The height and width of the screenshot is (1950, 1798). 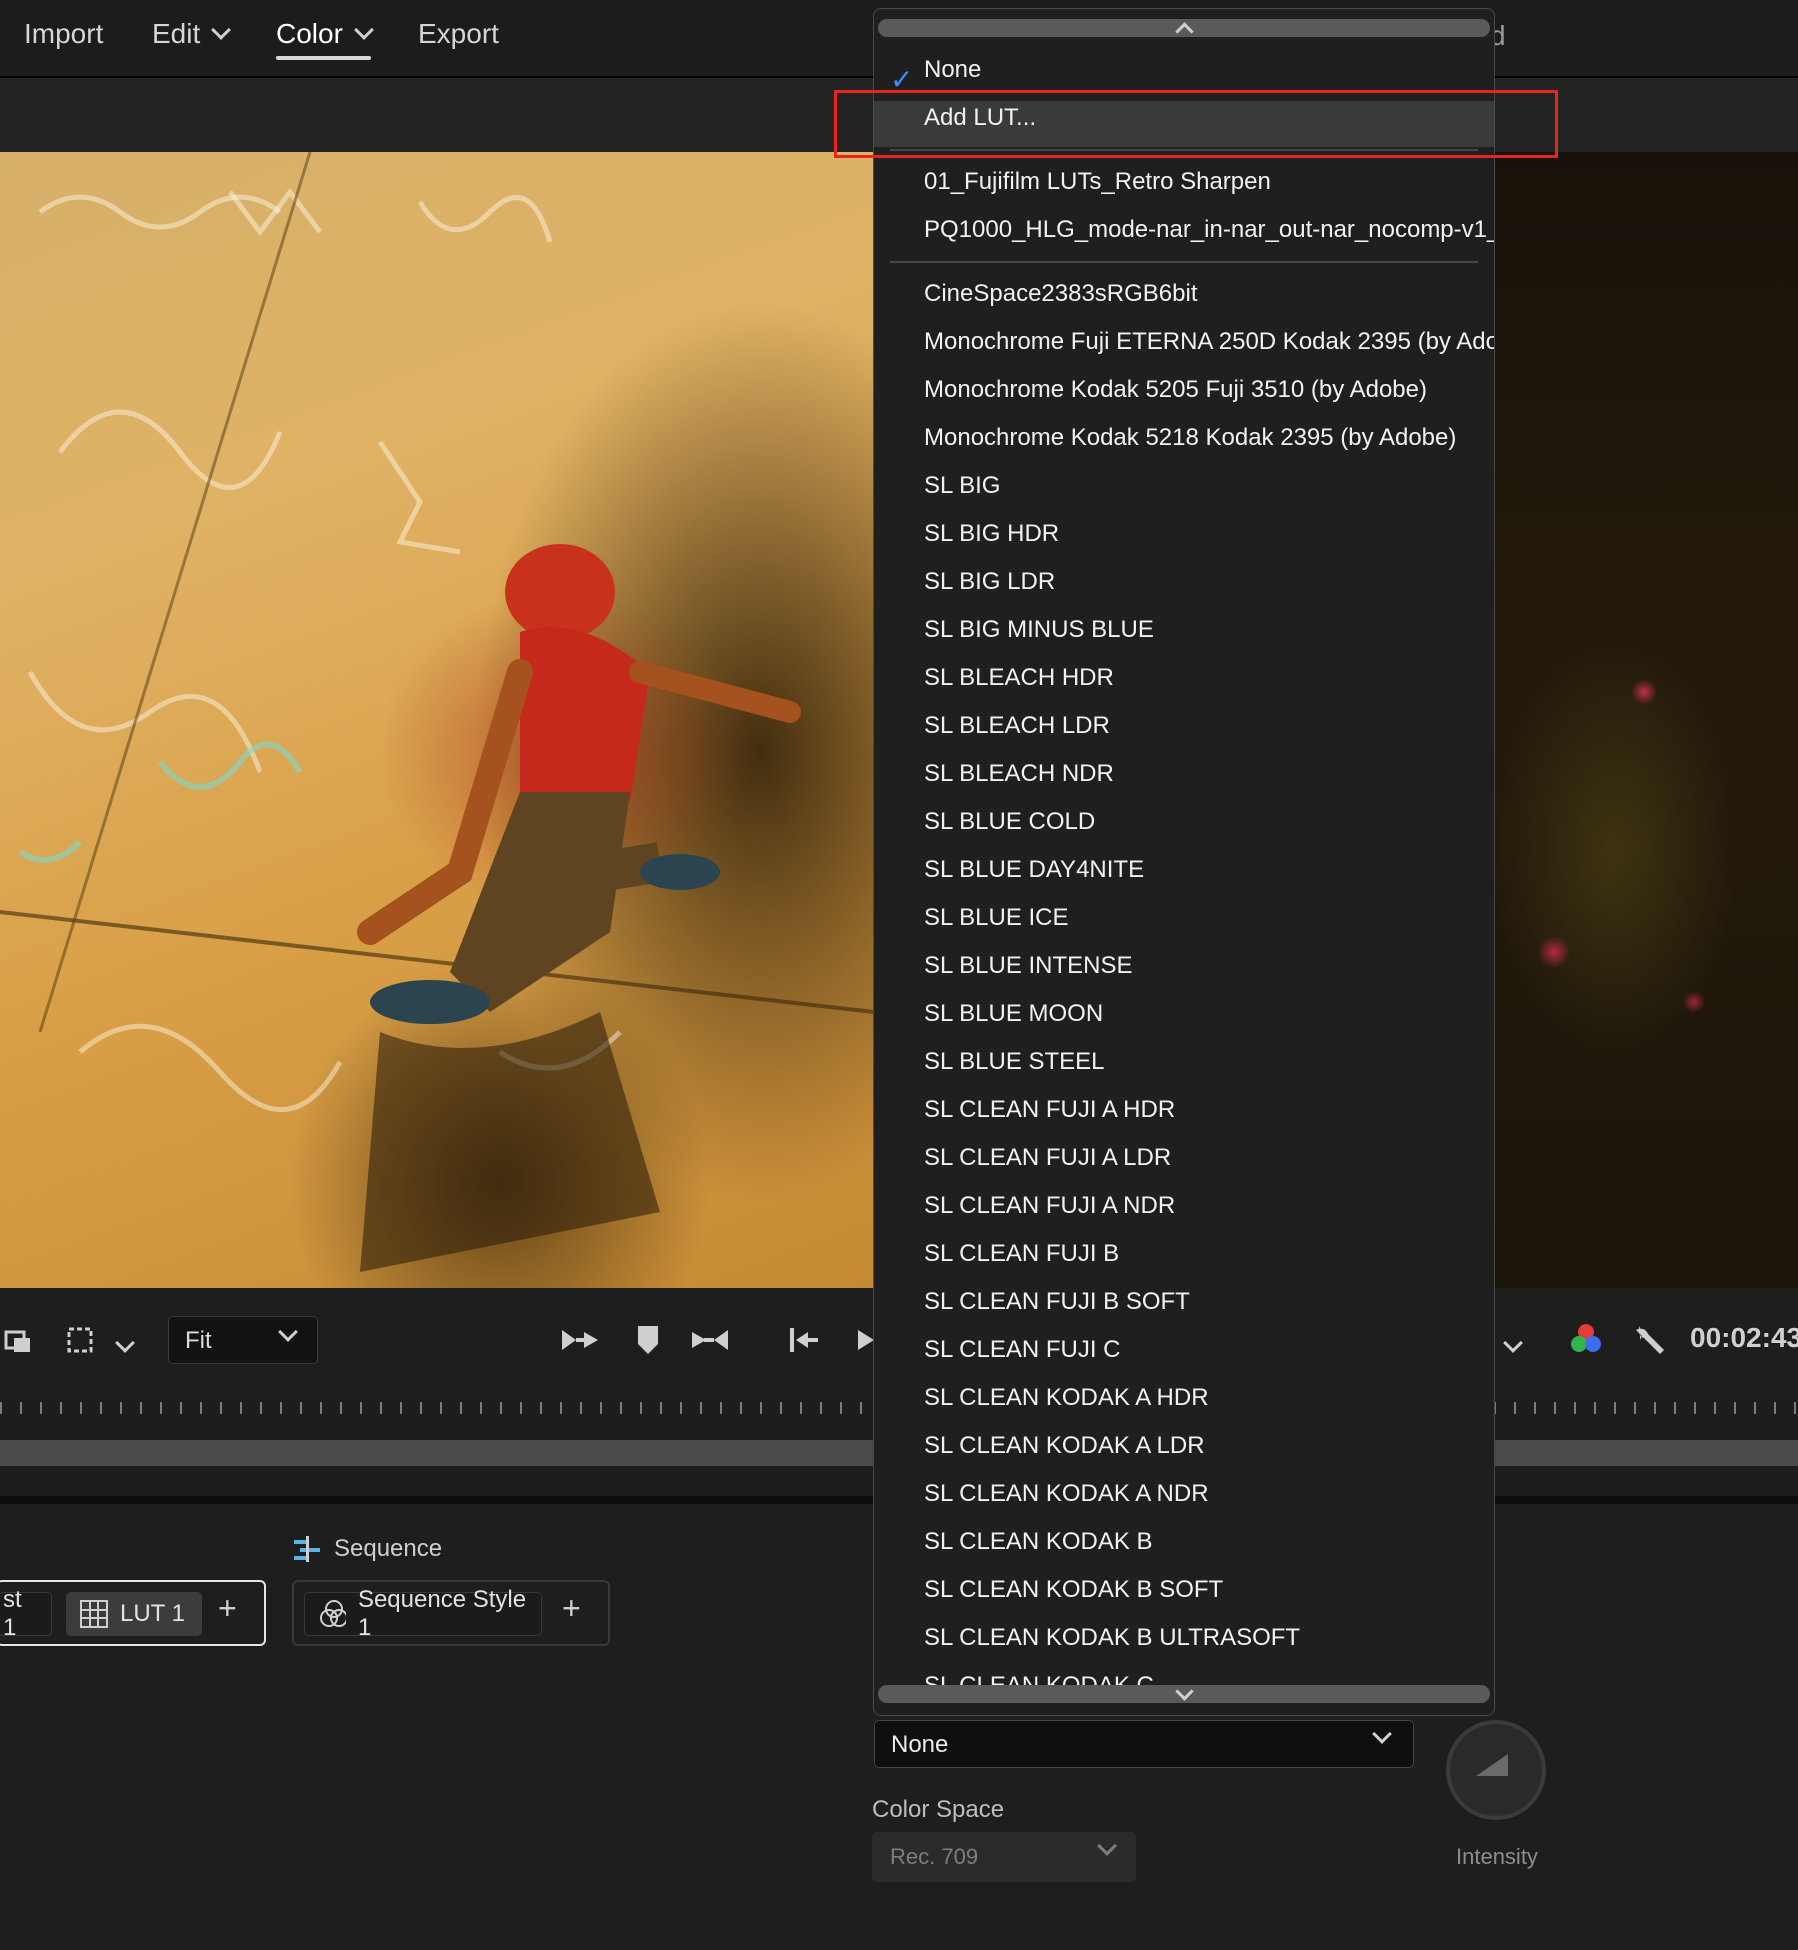 What do you see at coordinates (458, 34) in the screenshot?
I see `menu-export: Export` at bounding box center [458, 34].